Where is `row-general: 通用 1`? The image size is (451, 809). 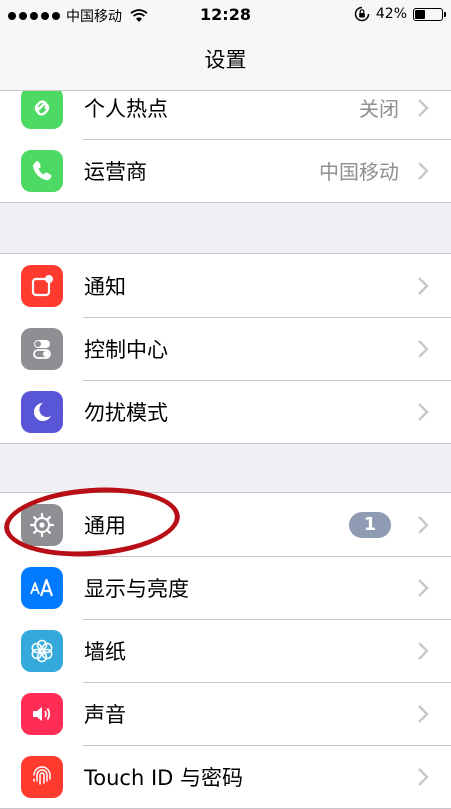 row-general: 通用 1 is located at coordinates (225, 524).